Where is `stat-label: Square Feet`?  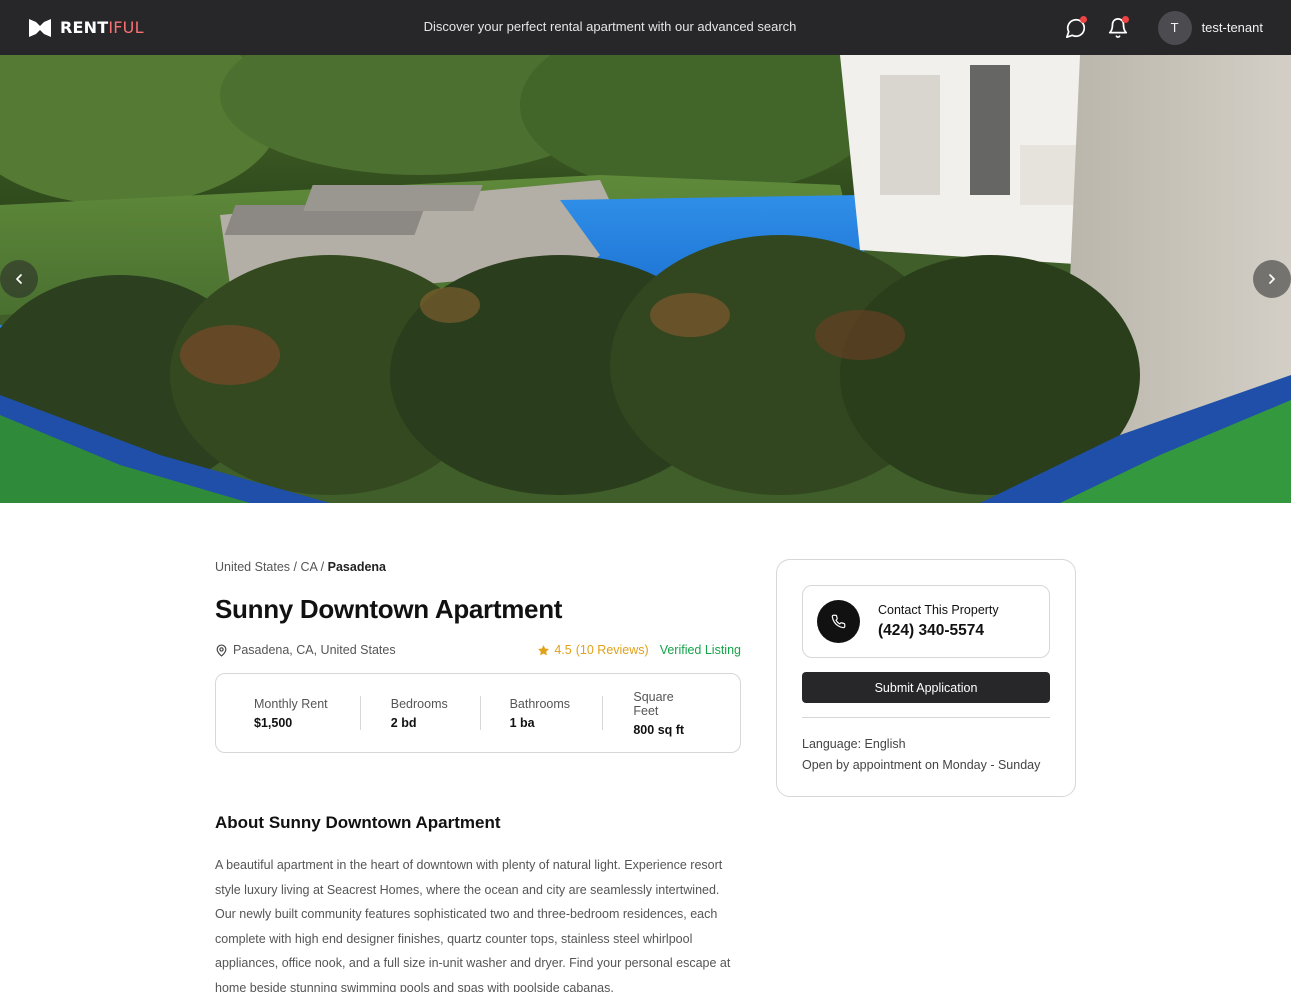
stat-label: Square Feet is located at coordinates (653, 703).